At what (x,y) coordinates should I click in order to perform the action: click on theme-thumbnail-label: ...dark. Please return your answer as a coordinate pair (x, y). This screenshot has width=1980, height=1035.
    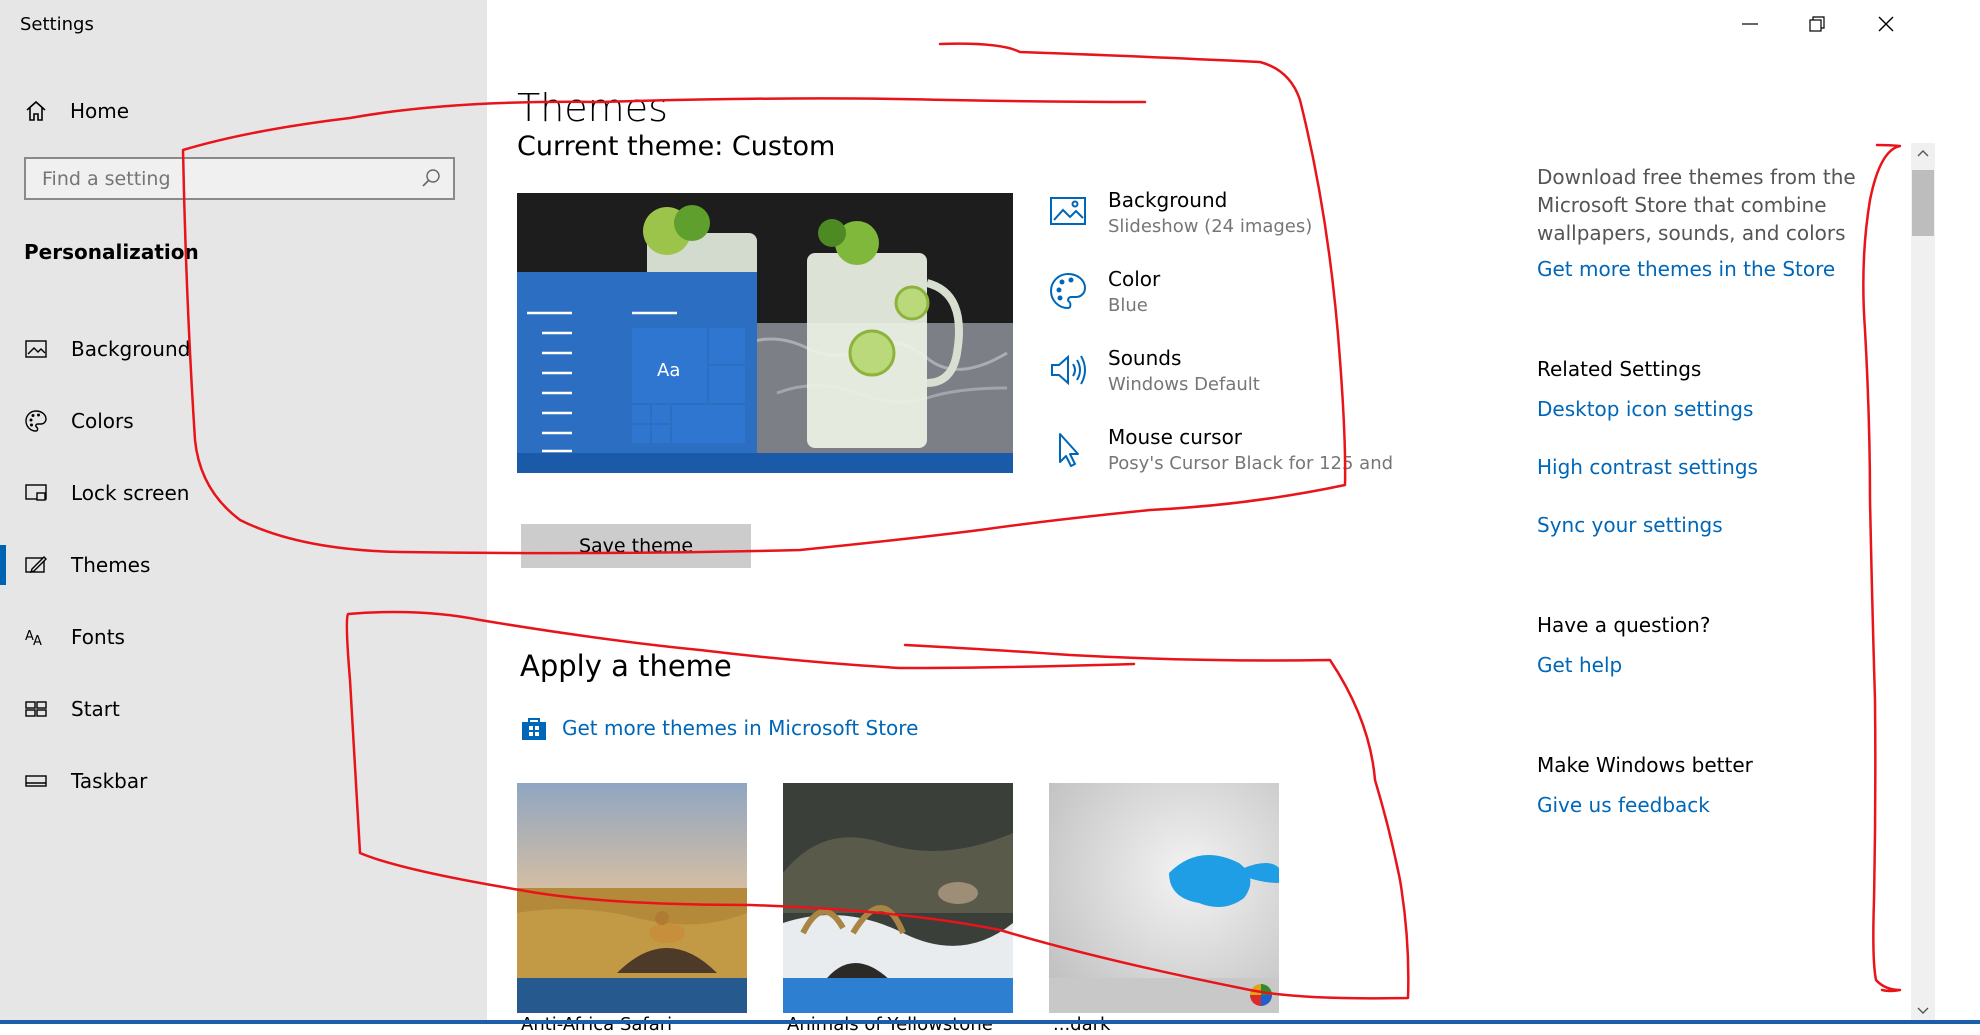
    Looking at the image, I should click on (1082, 1024).